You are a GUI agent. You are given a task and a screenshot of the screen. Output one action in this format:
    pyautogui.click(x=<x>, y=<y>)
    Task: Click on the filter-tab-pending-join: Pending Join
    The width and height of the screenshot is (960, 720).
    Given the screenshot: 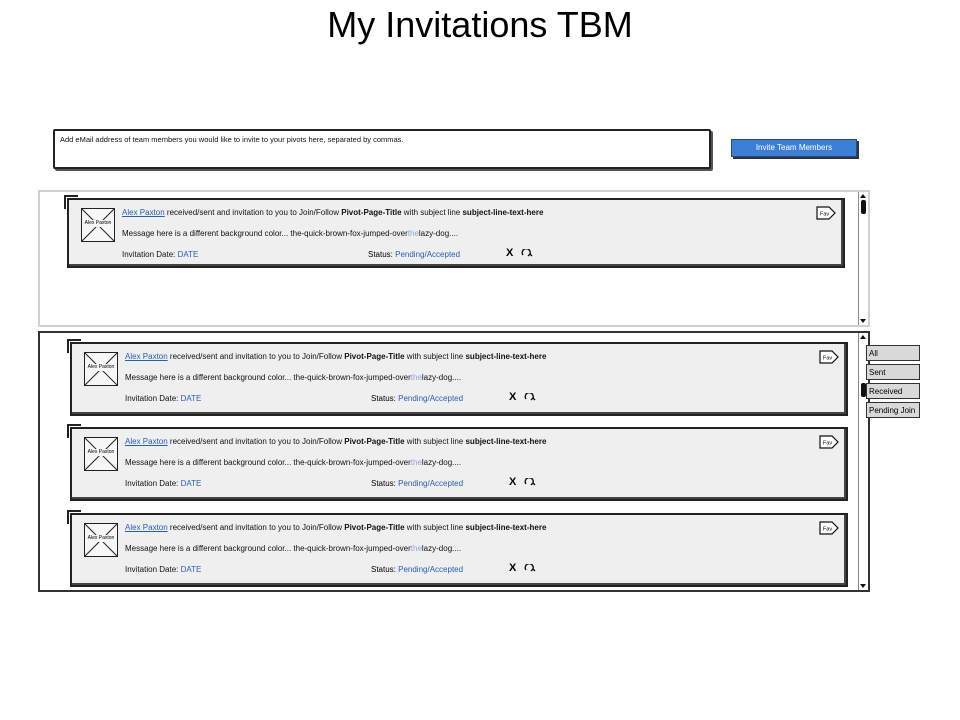 What is the action you would take?
    pyautogui.click(x=893, y=410)
    